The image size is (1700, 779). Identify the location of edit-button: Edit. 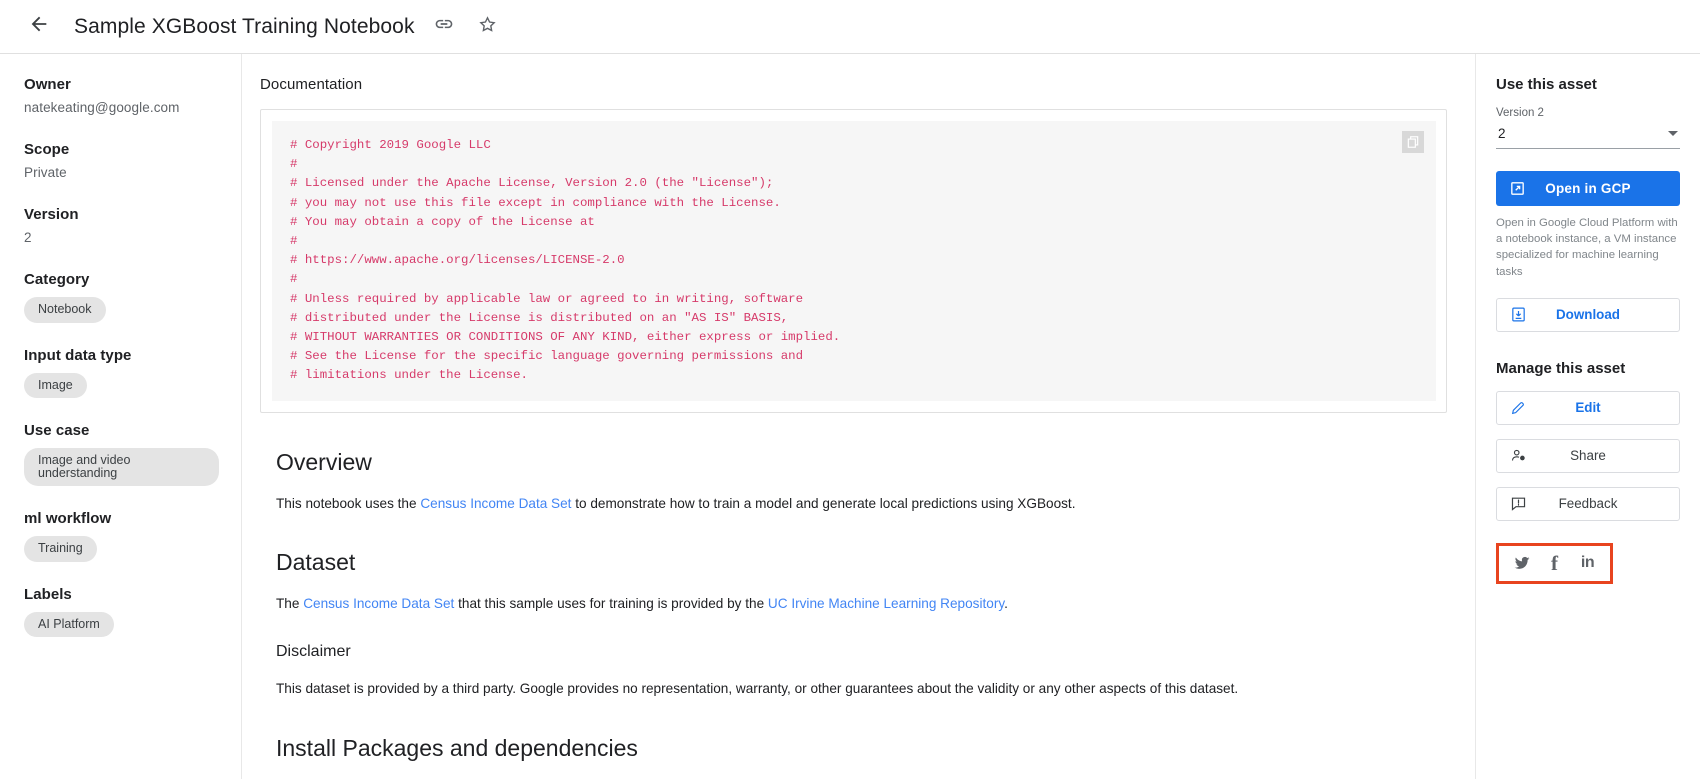
(1588, 407).